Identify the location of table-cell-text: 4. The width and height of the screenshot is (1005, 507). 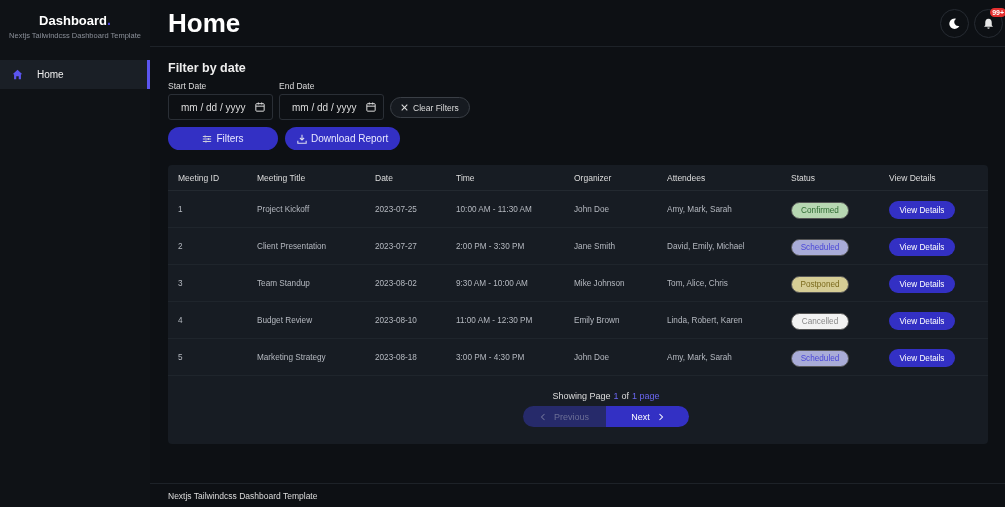
(181, 320).